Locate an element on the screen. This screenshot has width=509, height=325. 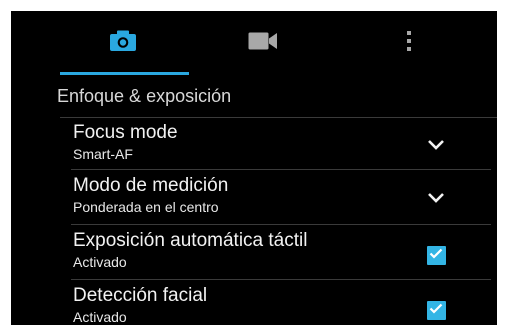
camera-icon is located at coordinates (123, 43).